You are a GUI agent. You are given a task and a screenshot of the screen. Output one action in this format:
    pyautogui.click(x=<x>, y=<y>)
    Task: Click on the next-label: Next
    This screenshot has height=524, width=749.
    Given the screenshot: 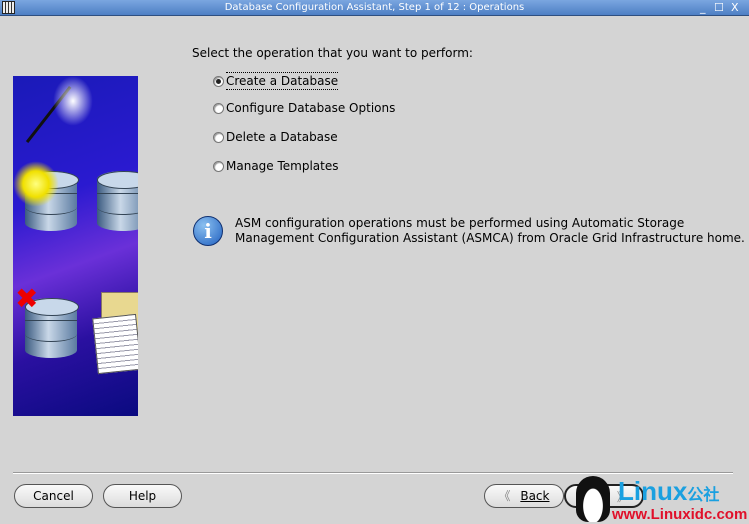 What is the action you would take?
    pyautogui.click(x=593, y=497)
    